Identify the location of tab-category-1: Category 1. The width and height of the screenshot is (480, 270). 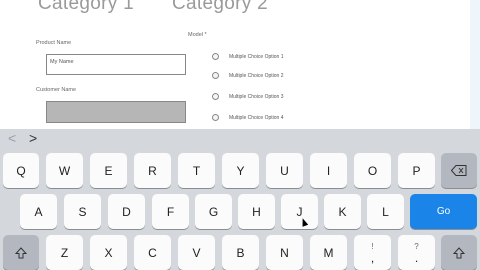
(86, 7).